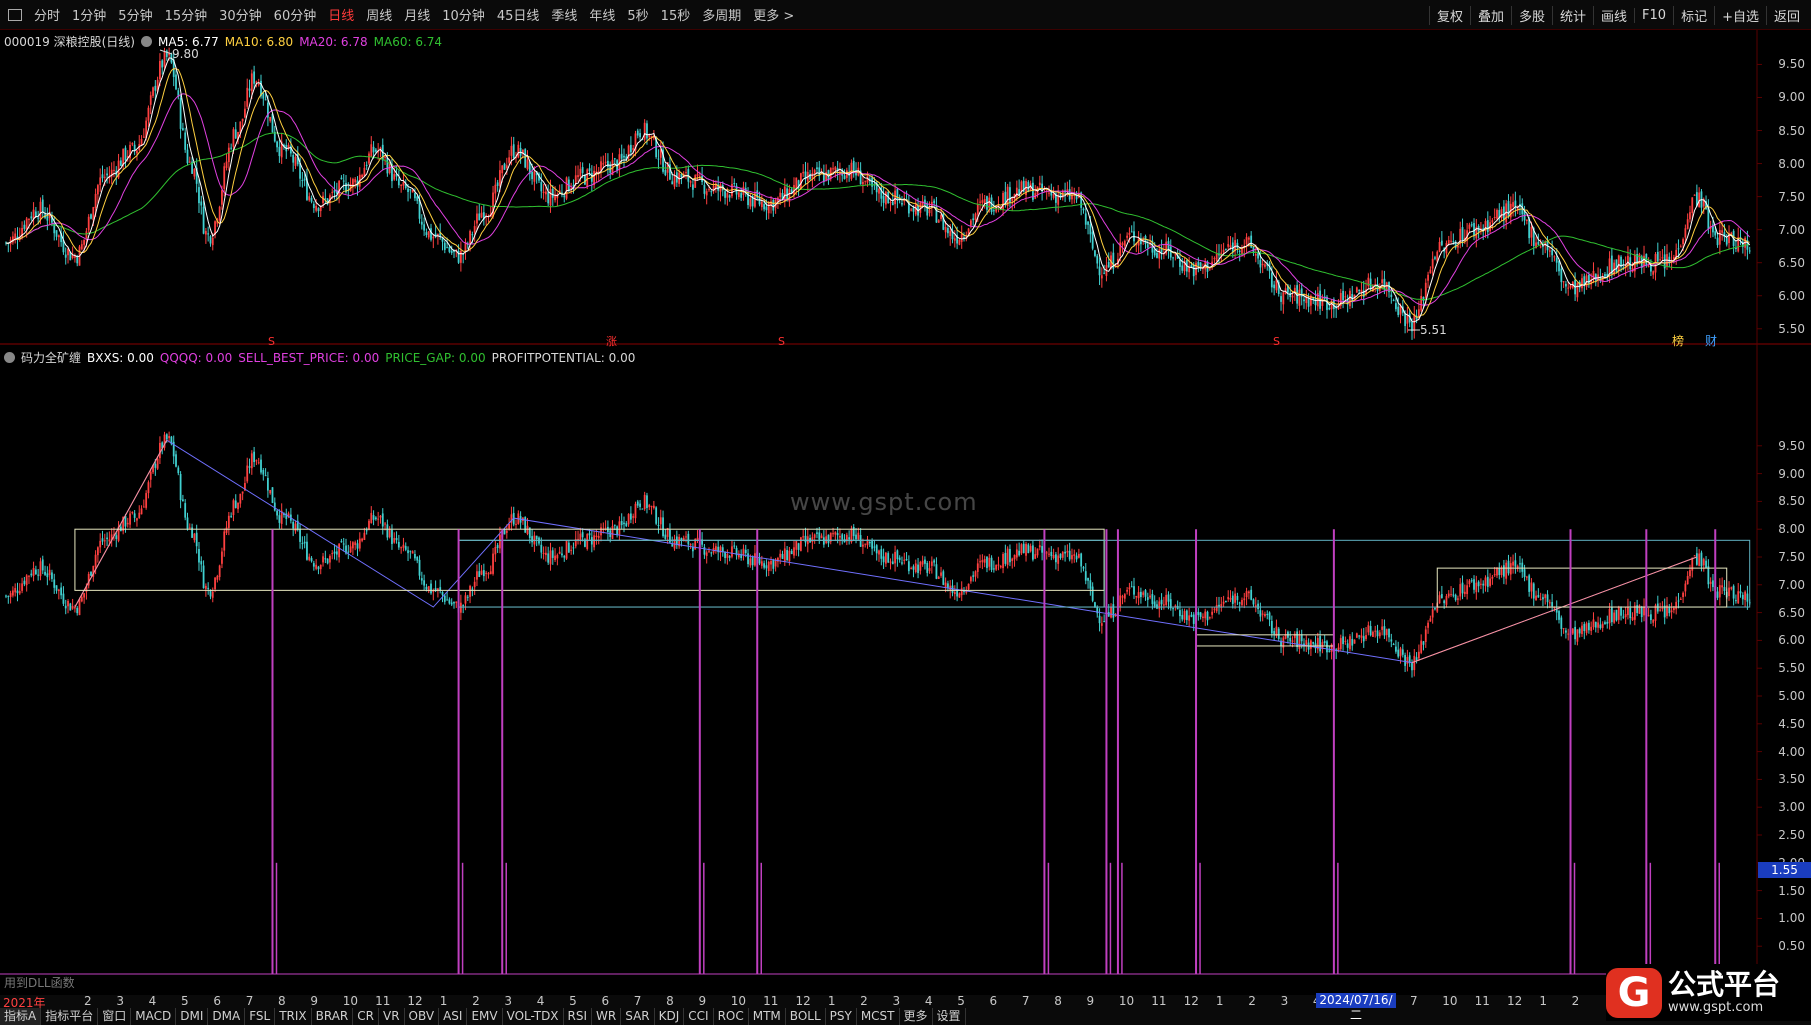 This screenshot has height=1025, width=1811. What do you see at coordinates (115, 1016) in the screenshot?
I see `indicator-tab-2: 窗口` at bounding box center [115, 1016].